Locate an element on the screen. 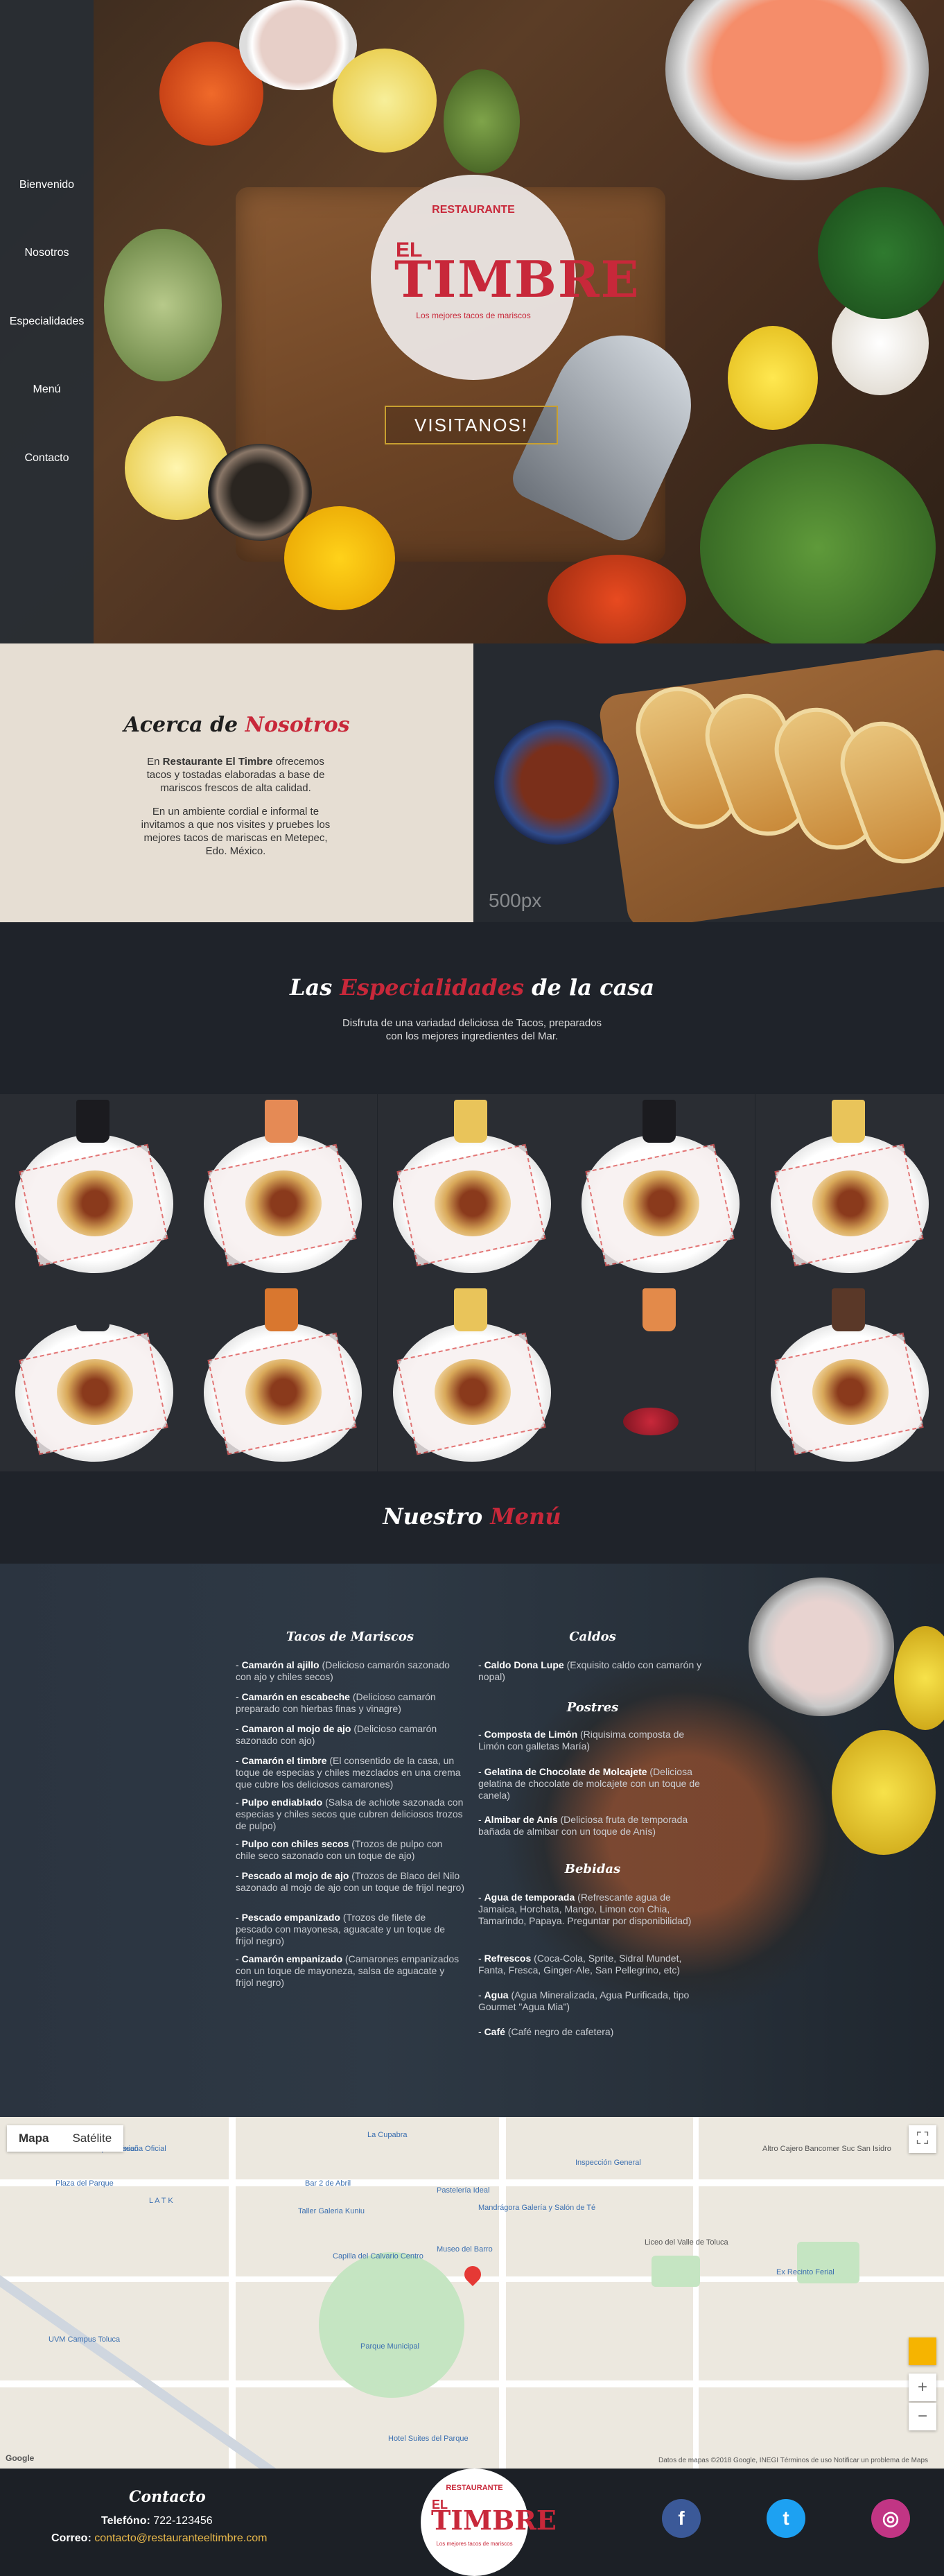 The image size is (944, 2576). menu-item-name: Refrescos is located at coordinates (508, 1958).